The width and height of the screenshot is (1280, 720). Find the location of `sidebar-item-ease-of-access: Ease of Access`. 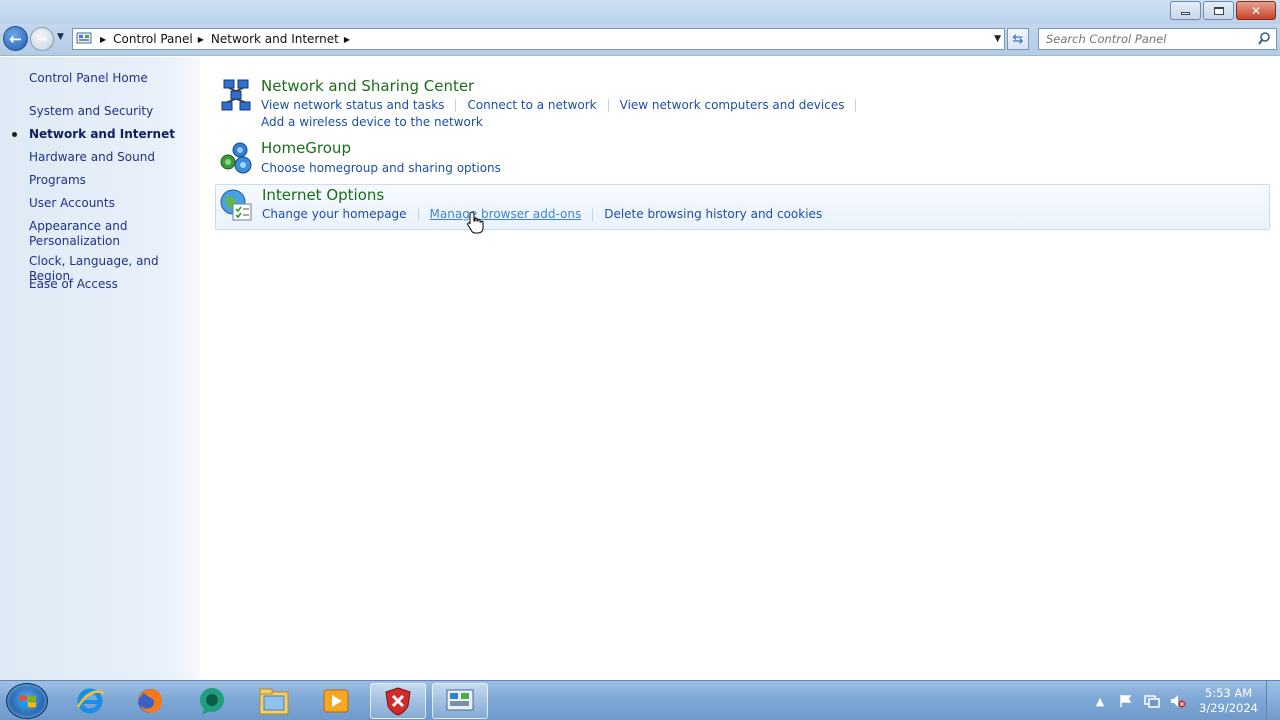

sidebar-item-ease-of-access: Ease of Access is located at coordinates (111, 284).